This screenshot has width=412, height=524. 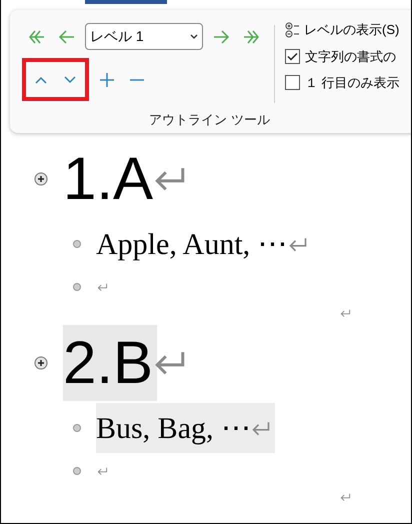 What do you see at coordinates (352, 30) in the screenshot?
I see `level-display-label: レベルの表示(S)` at bounding box center [352, 30].